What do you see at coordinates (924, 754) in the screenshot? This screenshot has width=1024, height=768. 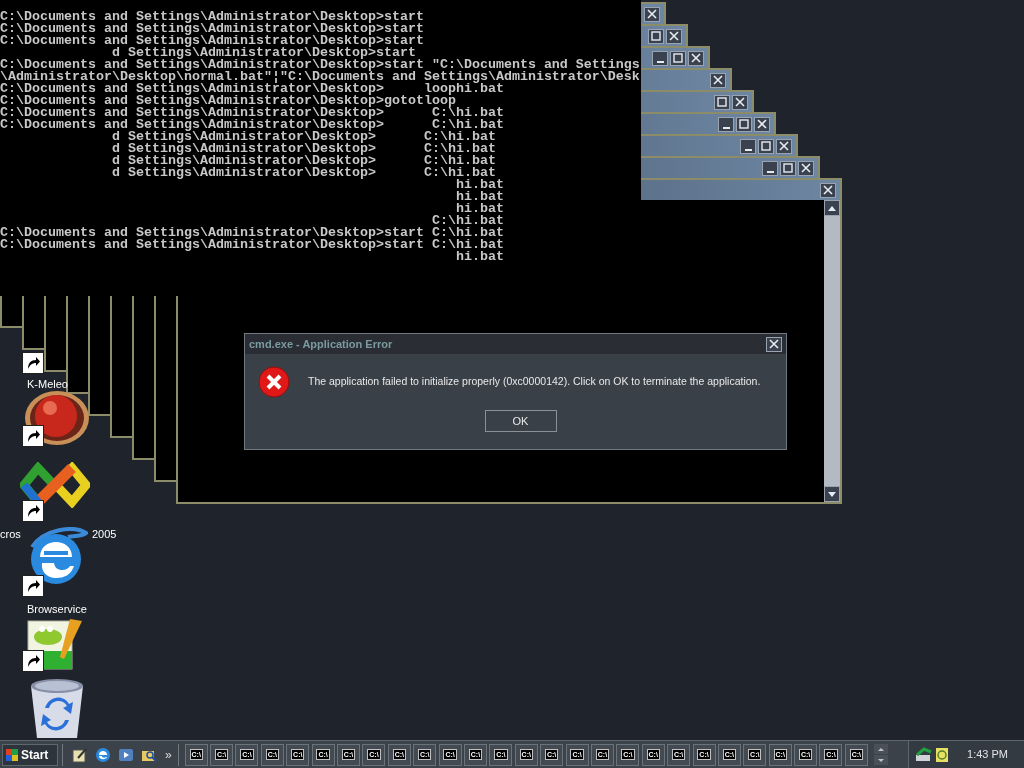 I see `network-icon` at bounding box center [924, 754].